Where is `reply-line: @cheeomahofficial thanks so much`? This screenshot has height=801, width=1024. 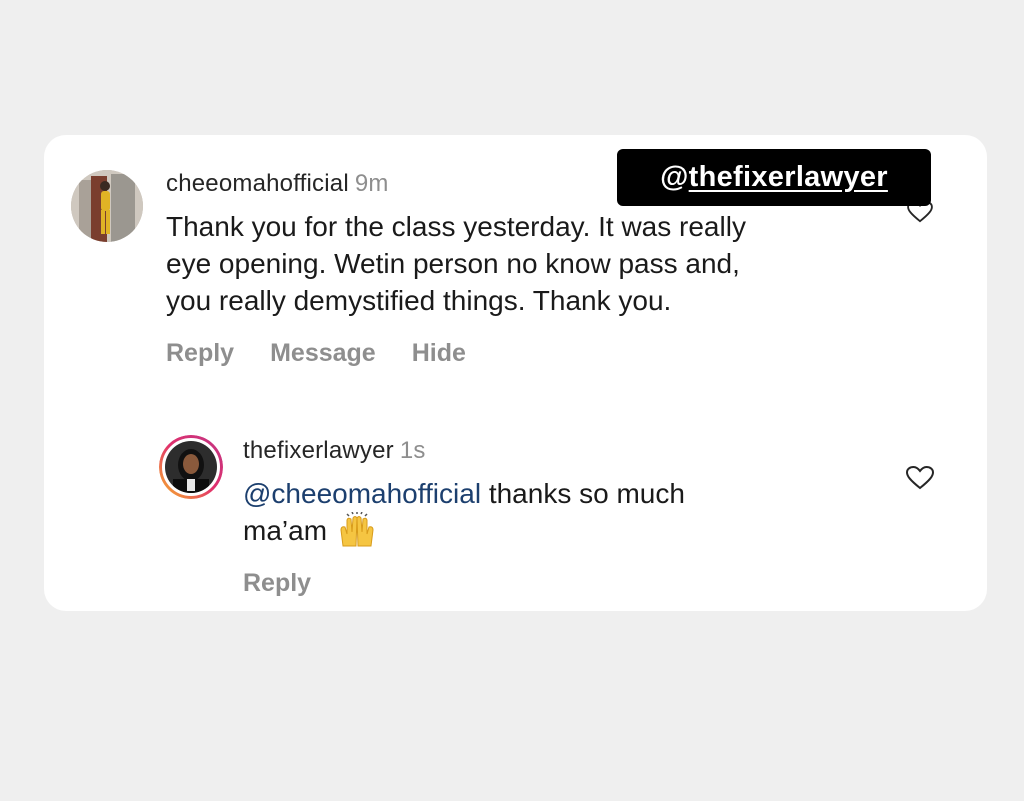
reply-line: @cheeomahofficial thanks so much is located at coordinates (464, 493).